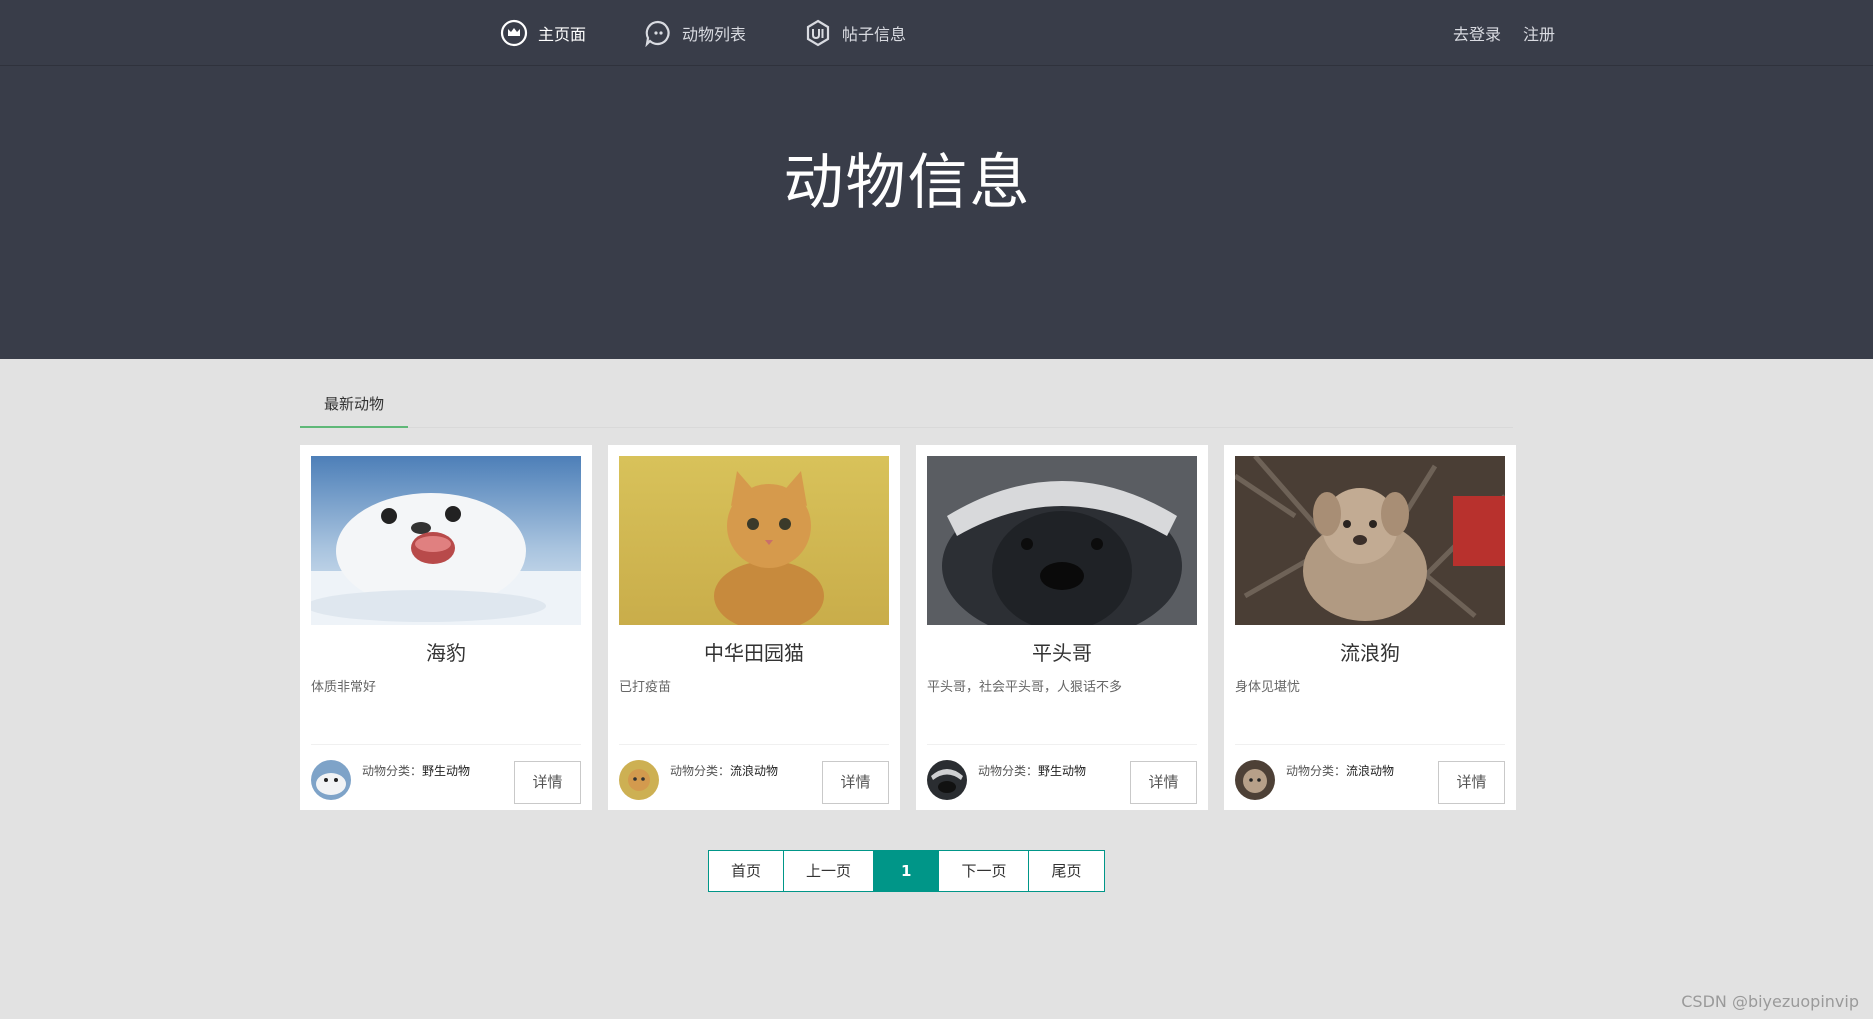 This screenshot has height=1019, width=1873. Describe the element at coordinates (907, 183) in the screenshot. I see `page-title: 动物信息` at that location.